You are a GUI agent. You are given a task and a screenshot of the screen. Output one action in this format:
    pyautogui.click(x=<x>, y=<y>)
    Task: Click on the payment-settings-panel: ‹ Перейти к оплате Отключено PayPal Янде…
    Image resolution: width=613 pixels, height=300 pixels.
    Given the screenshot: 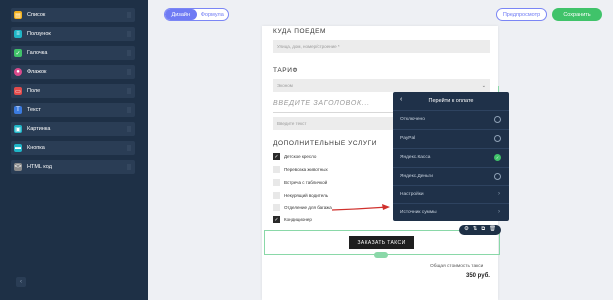 What is the action you would take?
    pyautogui.click(x=451, y=156)
    